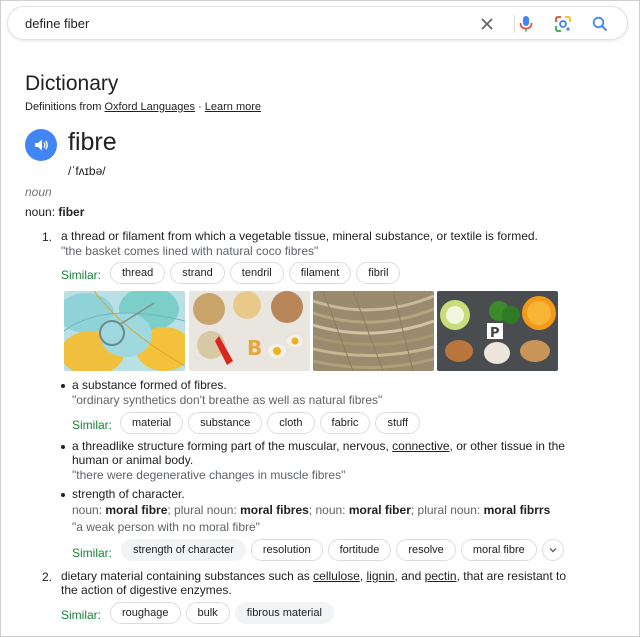  Describe the element at coordinates (225, 423) in the screenshot. I see `similar-chip: substance` at that location.